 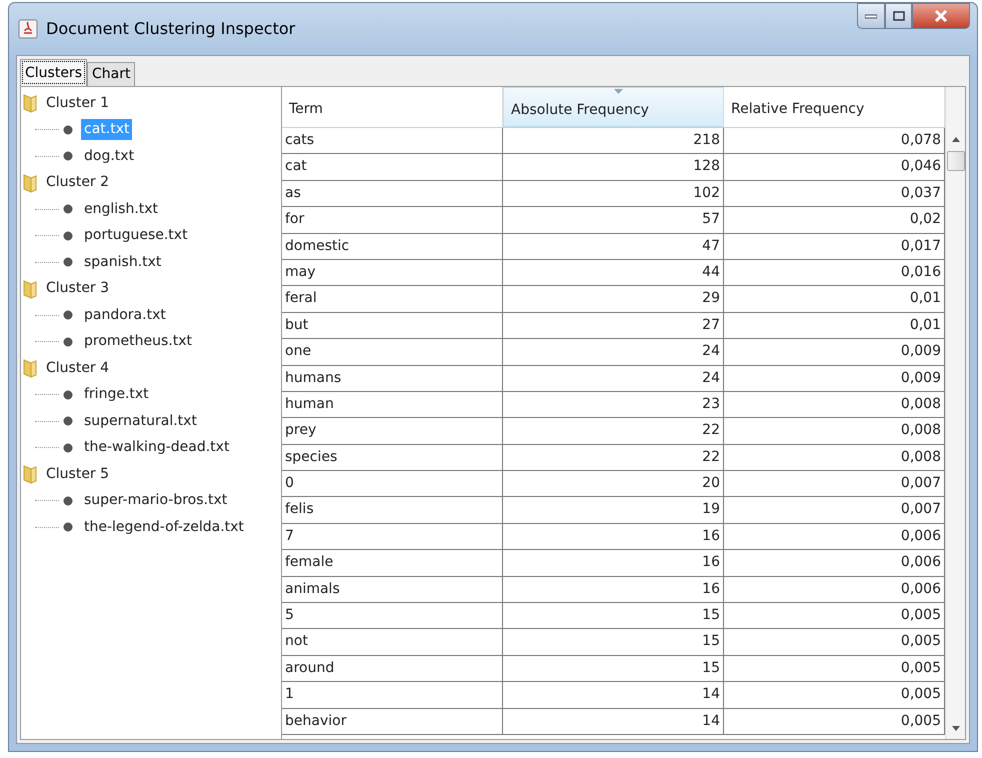 What do you see at coordinates (392, 510) in the screenshot?
I see `table-cell: felis` at bounding box center [392, 510].